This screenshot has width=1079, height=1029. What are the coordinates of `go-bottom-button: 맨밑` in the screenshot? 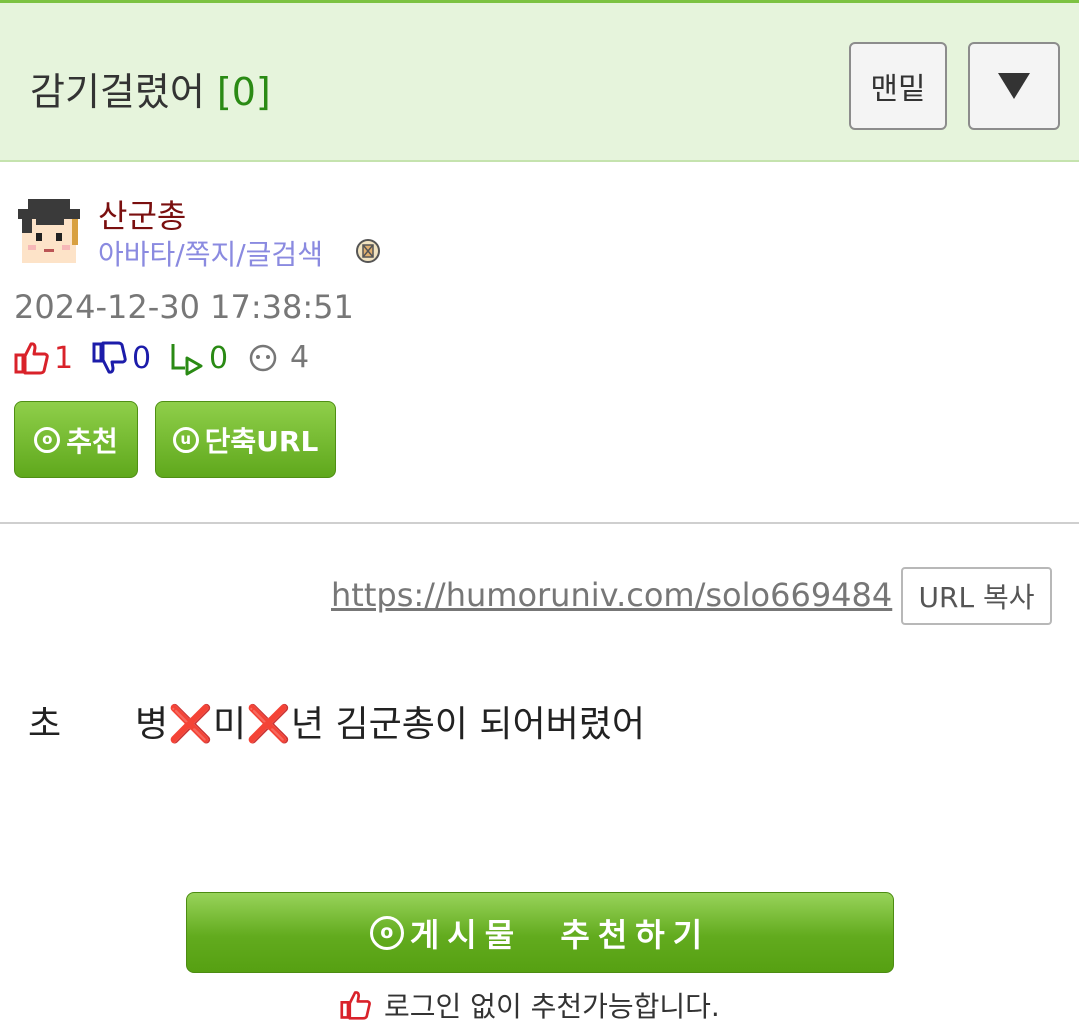 It's located at (898, 86).